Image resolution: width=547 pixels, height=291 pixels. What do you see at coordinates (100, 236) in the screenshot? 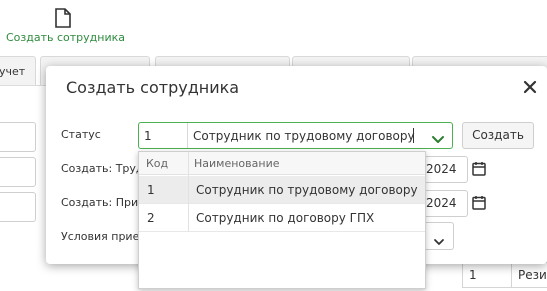
I see `conditions-label: Условия прие` at bounding box center [100, 236].